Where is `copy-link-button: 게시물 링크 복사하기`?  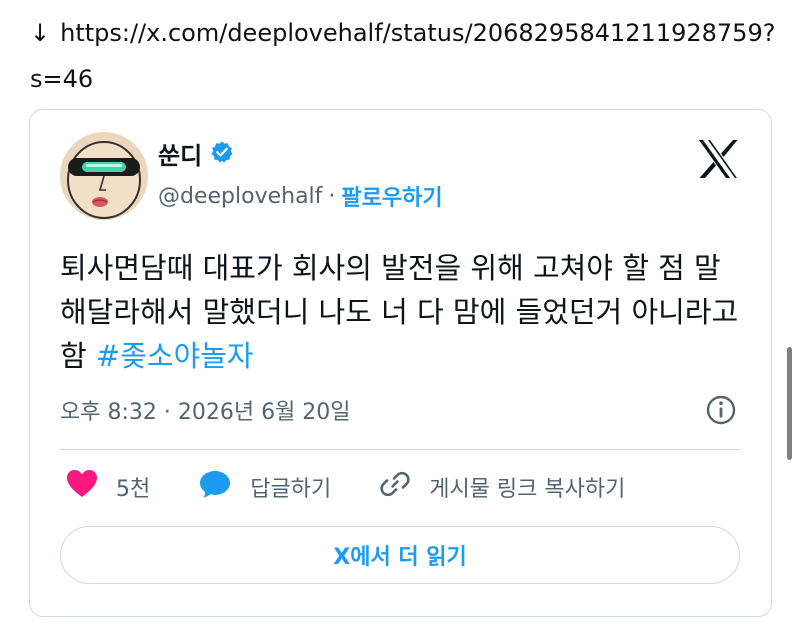
copy-link-button: 게시물 링크 복사하기 is located at coordinates (502, 487).